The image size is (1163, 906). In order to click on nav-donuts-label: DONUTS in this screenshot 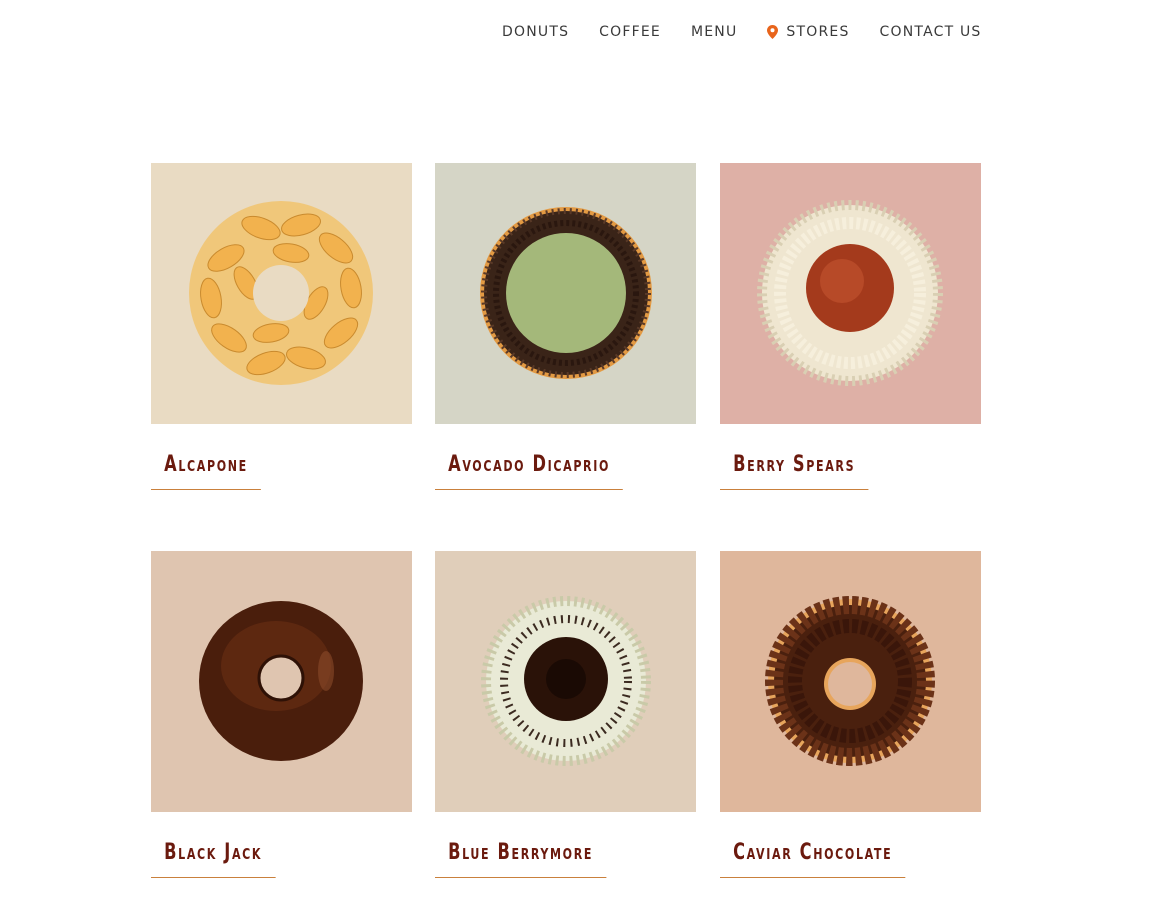, I will do `click(536, 32)`.